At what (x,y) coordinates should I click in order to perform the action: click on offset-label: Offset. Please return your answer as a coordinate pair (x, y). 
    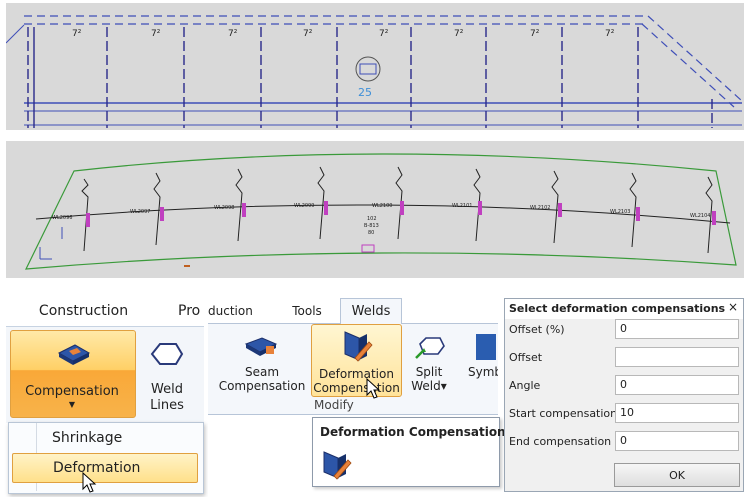
    Looking at the image, I should click on (526, 357).